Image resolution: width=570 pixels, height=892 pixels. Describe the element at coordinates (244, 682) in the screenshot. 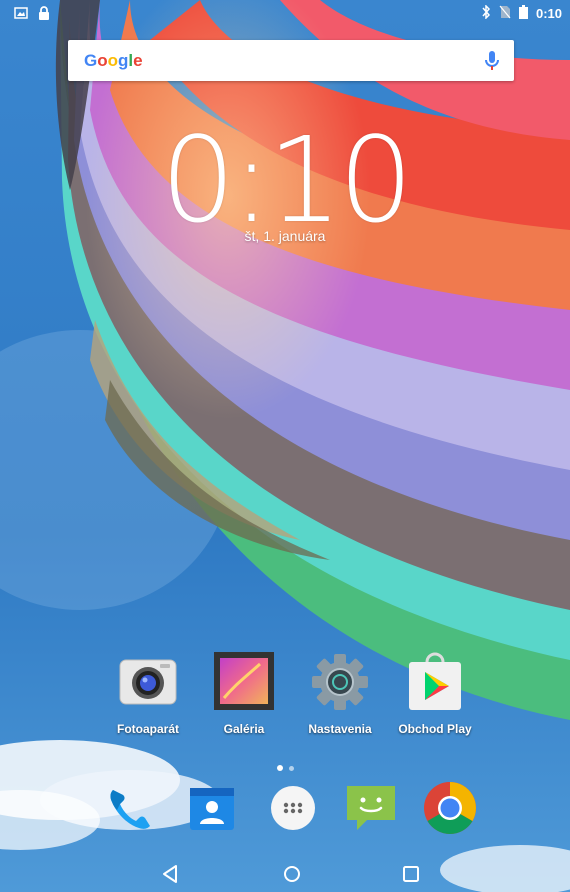

I see `gallery-icon` at that location.